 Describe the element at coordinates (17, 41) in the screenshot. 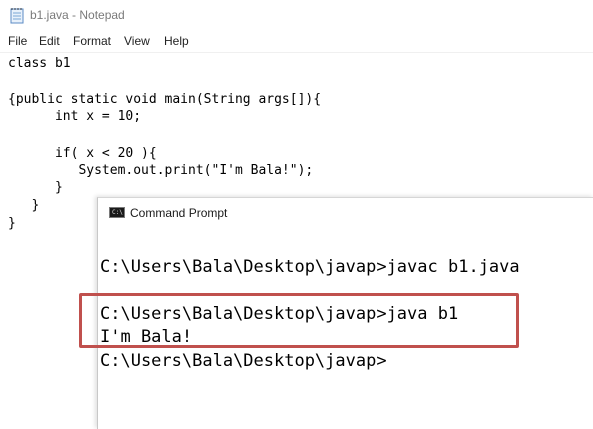

I see `menu-file: File` at that location.